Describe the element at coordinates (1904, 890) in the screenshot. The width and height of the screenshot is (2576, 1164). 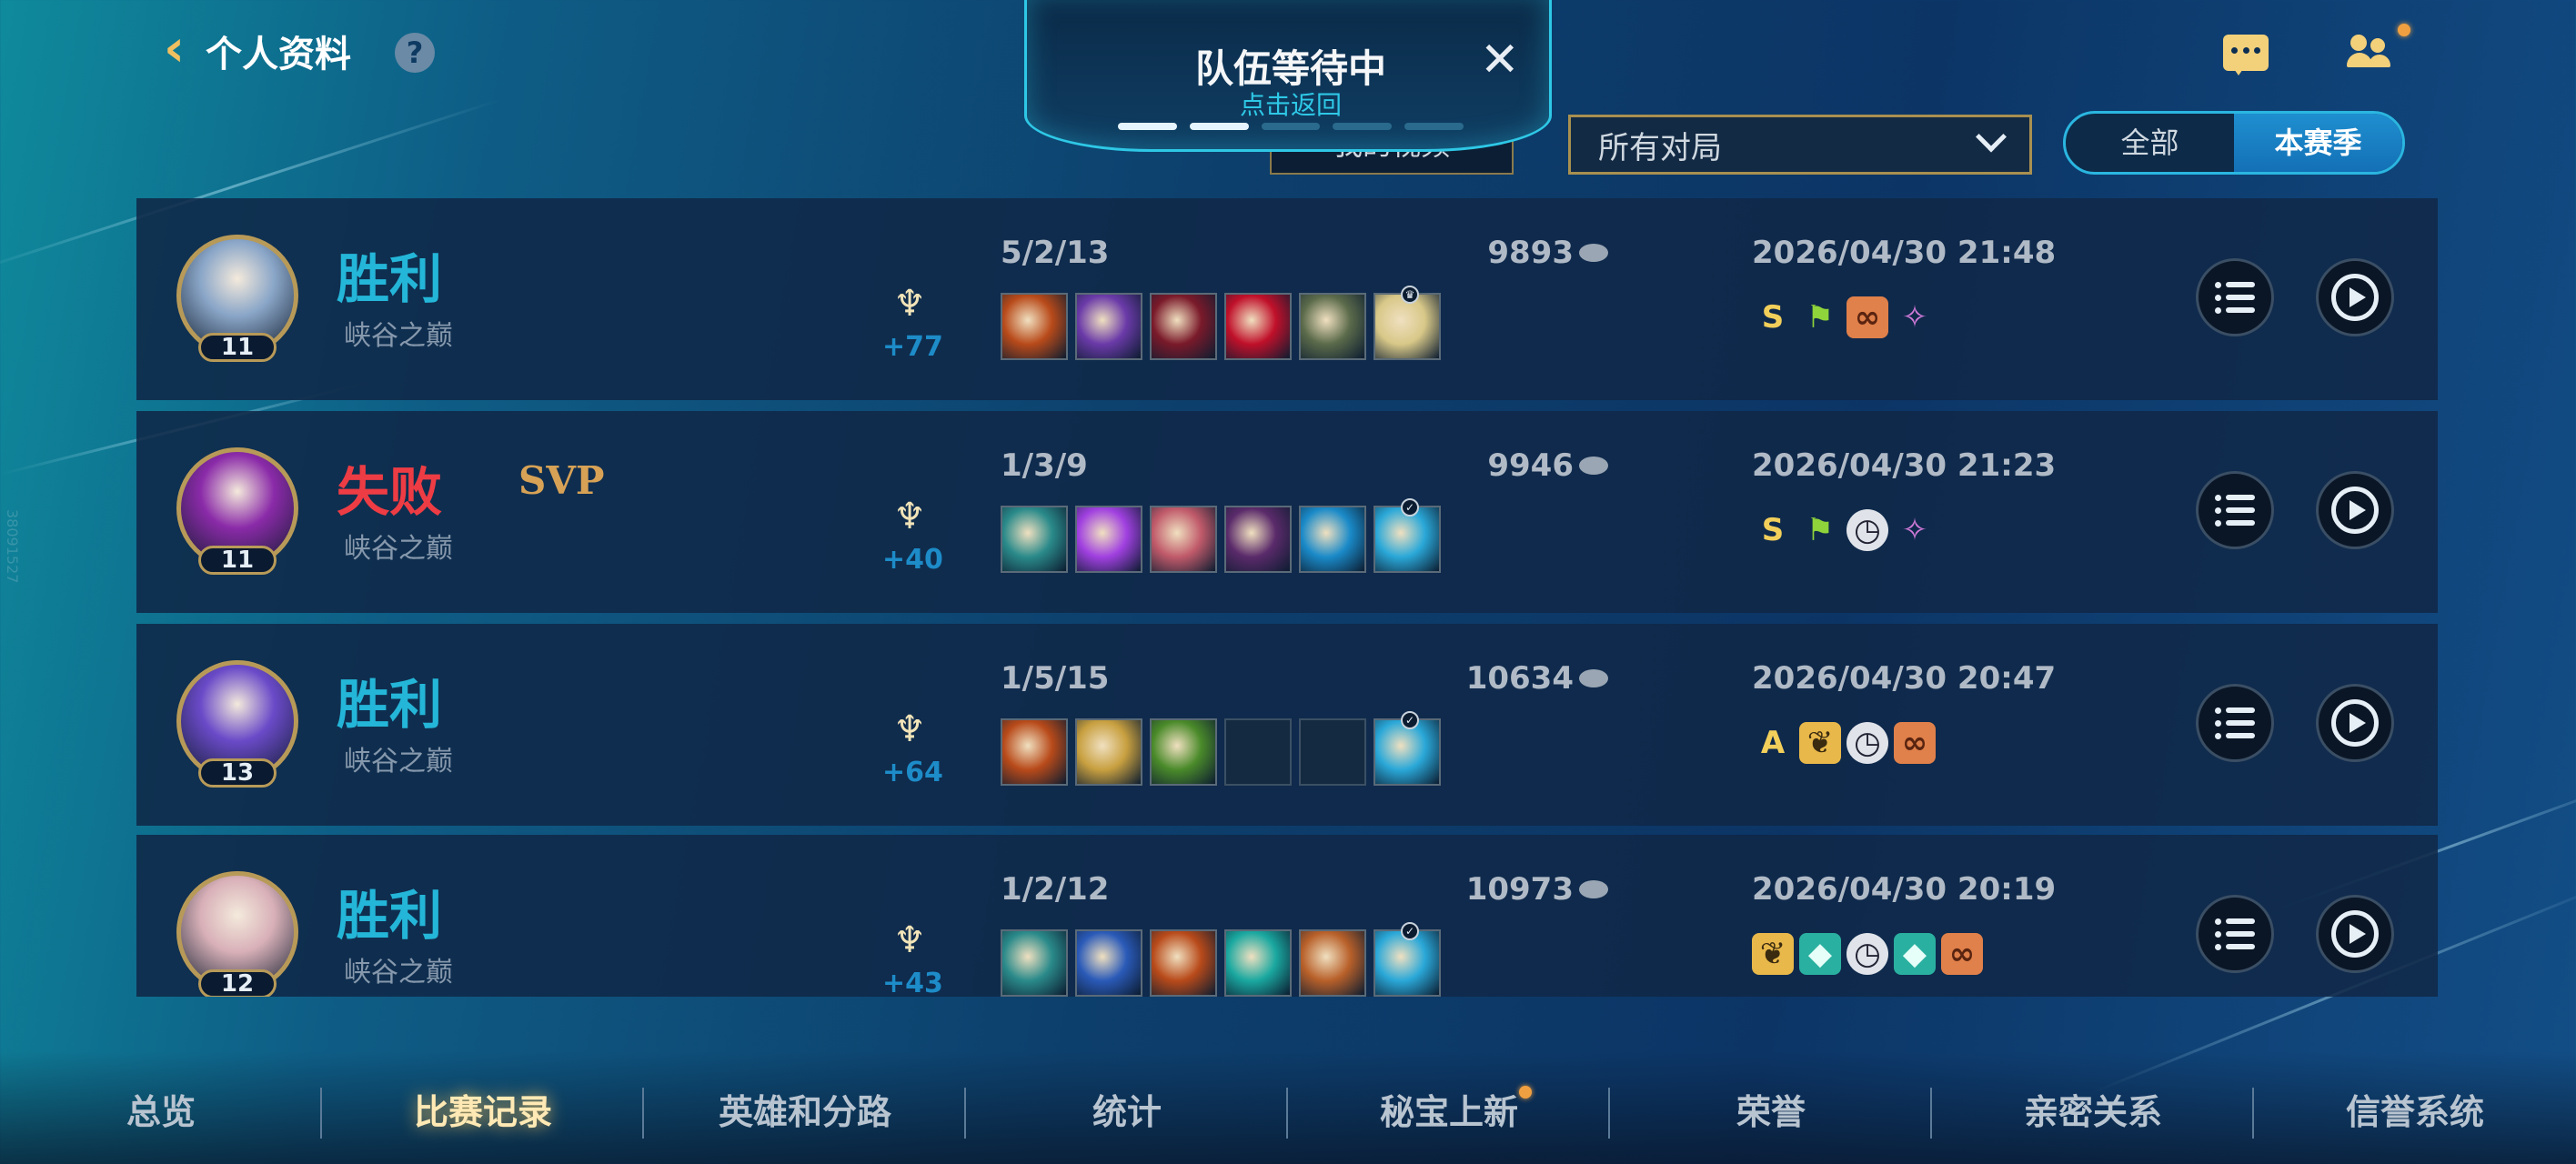
I see `match-datetime: 2026/04/30 20:19` at that location.